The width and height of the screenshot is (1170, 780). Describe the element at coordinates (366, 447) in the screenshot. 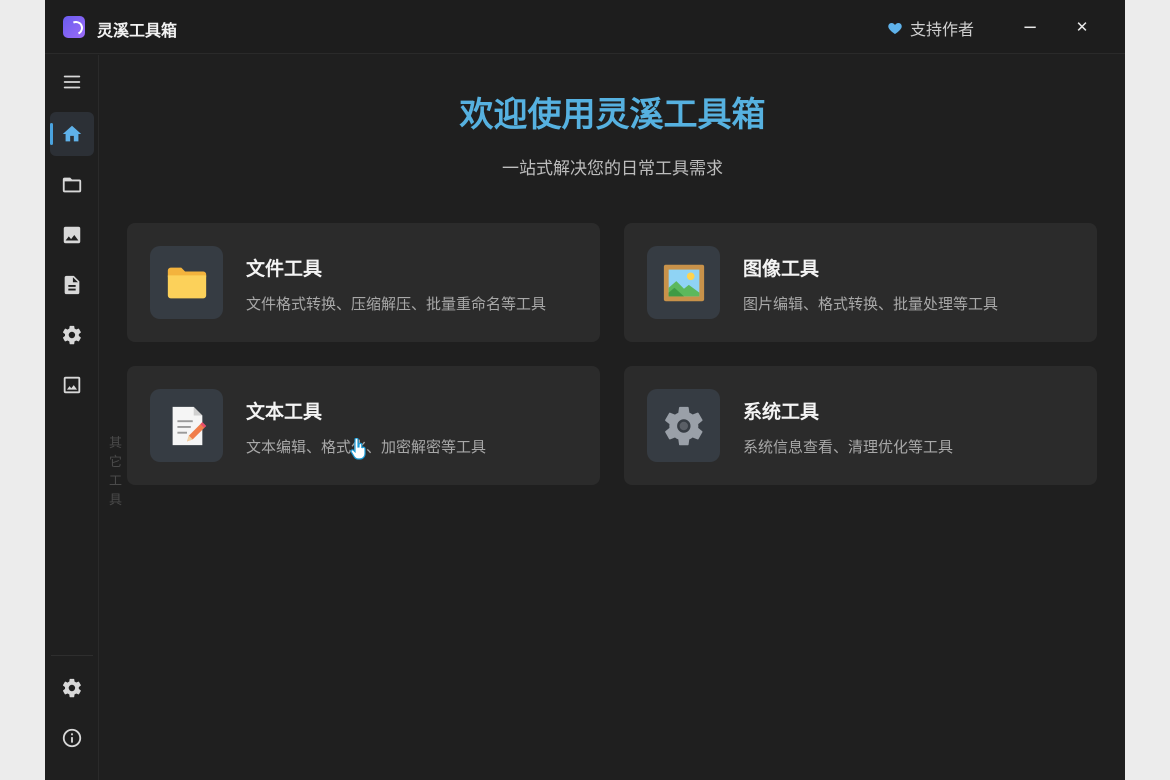

I see `card-description: 文本编辑、格式化、加密解密等工具` at that location.